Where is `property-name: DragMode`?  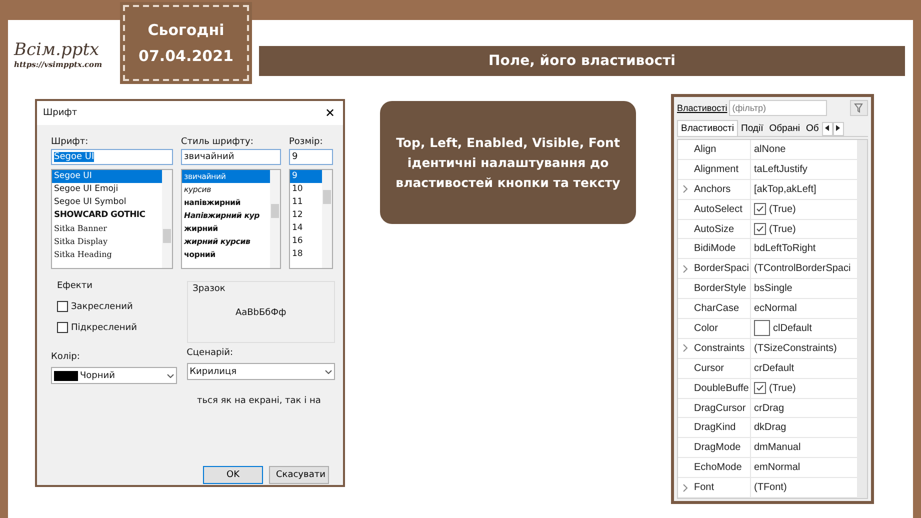 property-name: DragMode is located at coordinates (721, 448).